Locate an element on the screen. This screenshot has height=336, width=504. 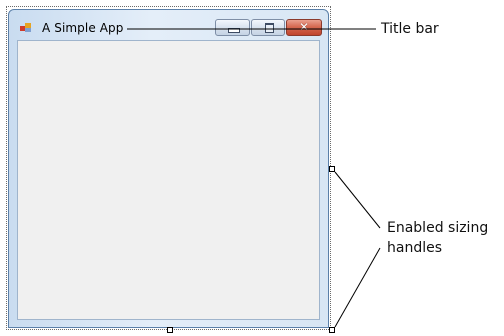
handle-leader-line-lower is located at coordinates (357, 287).